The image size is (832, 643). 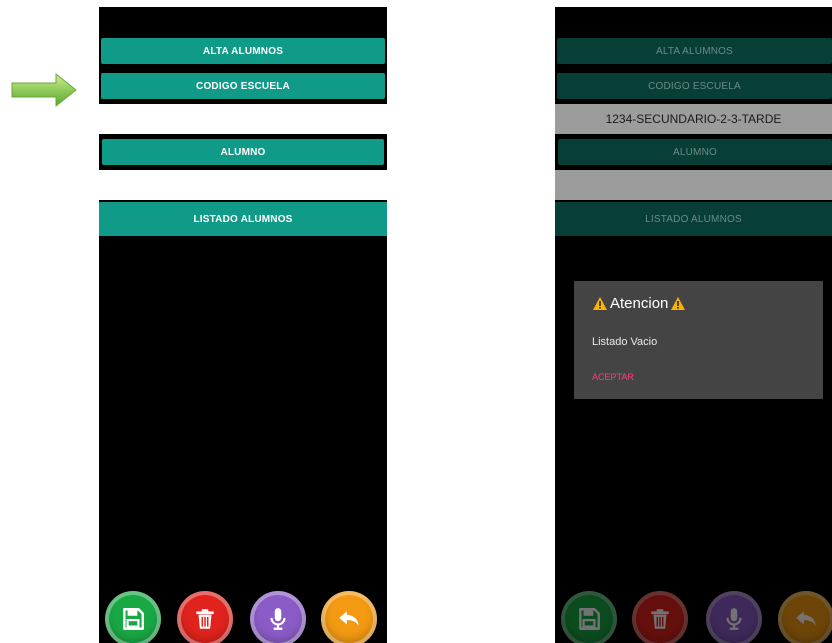 I want to click on dialog-message: Listado Vacio, so click(x=625, y=342).